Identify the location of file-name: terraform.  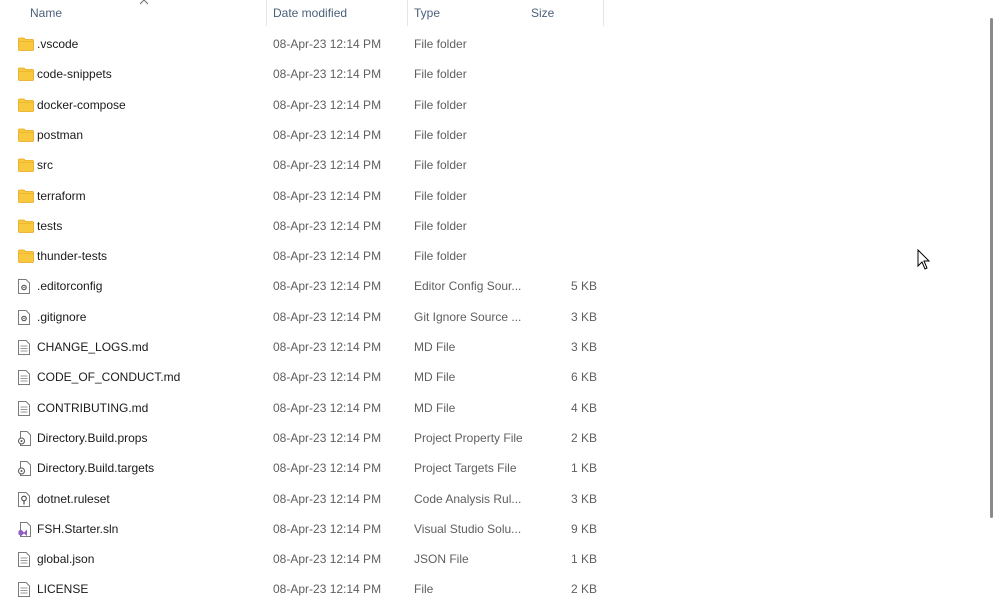
(61, 196).